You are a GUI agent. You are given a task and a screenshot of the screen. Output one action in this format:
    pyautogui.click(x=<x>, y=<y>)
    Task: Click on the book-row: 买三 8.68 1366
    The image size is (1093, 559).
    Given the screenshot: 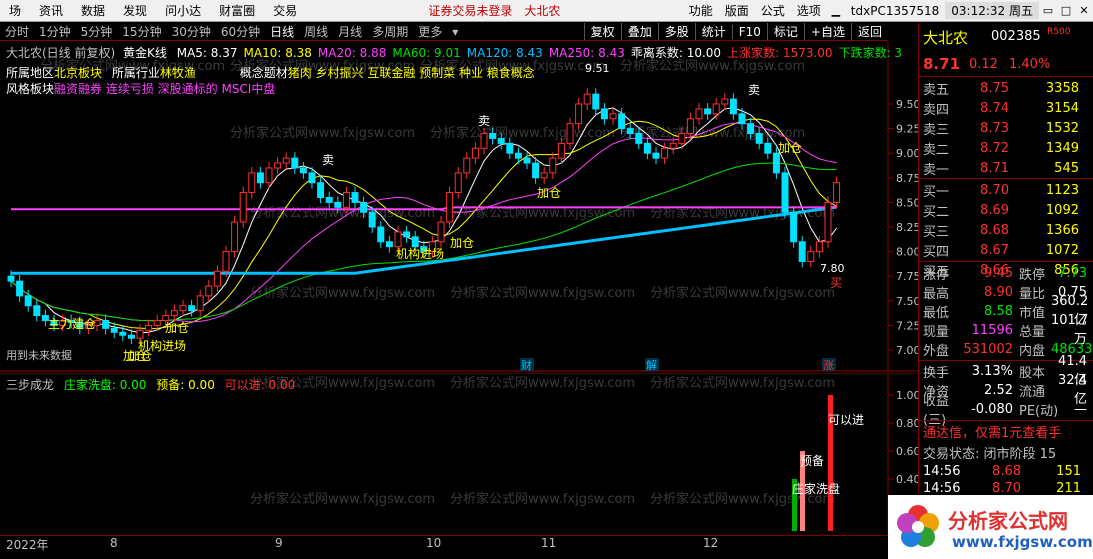 What is the action you would take?
    pyautogui.click(x=1006, y=230)
    